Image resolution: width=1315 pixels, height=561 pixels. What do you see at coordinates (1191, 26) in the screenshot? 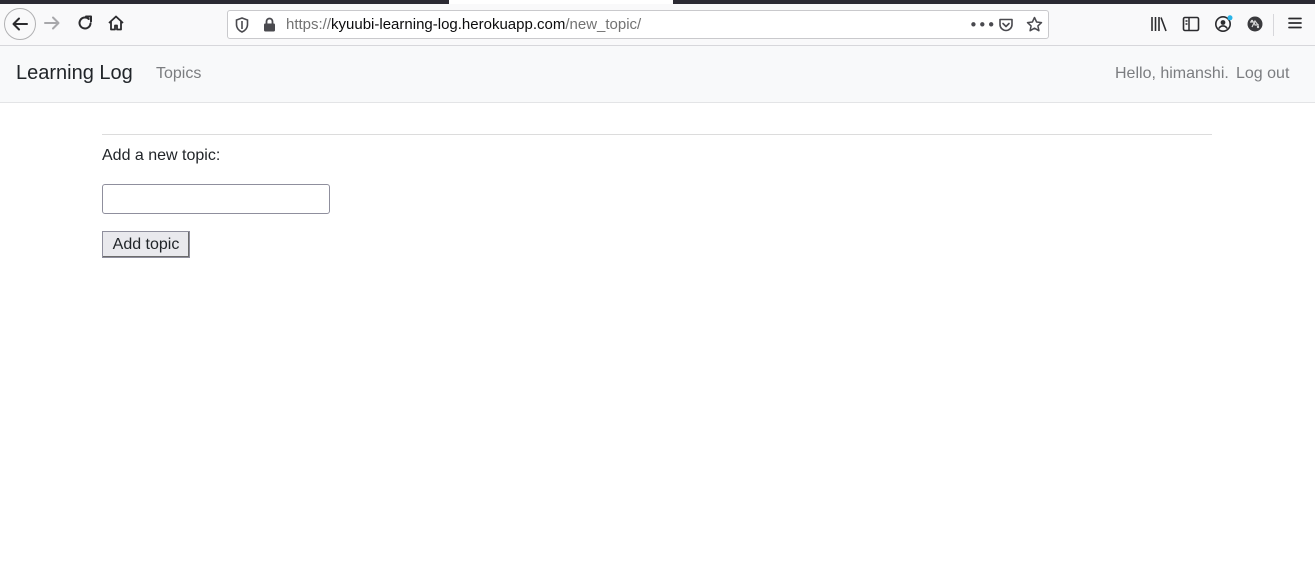
I see `sidebar-icon` at bounding box center [1191, 26].